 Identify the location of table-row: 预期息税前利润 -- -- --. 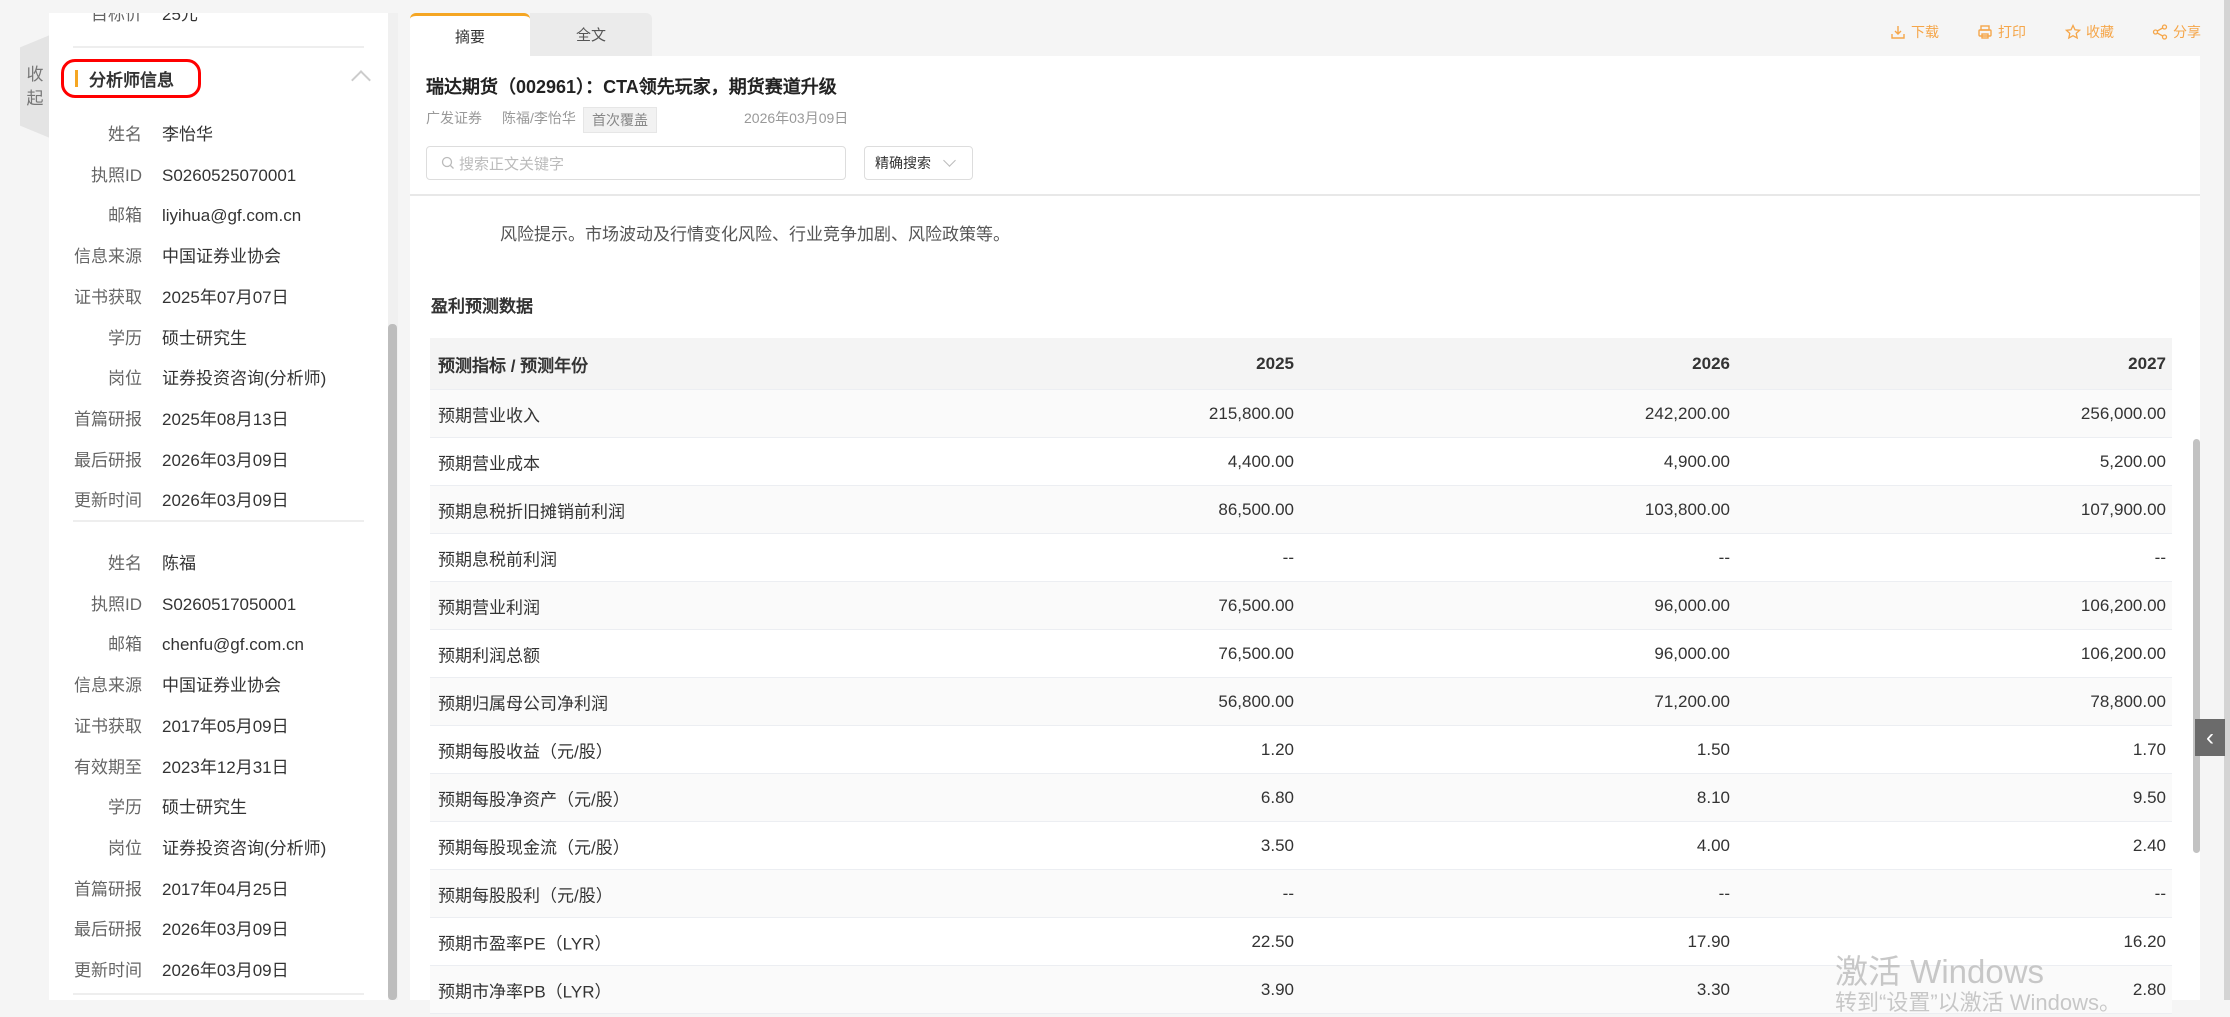
(1301, 558).